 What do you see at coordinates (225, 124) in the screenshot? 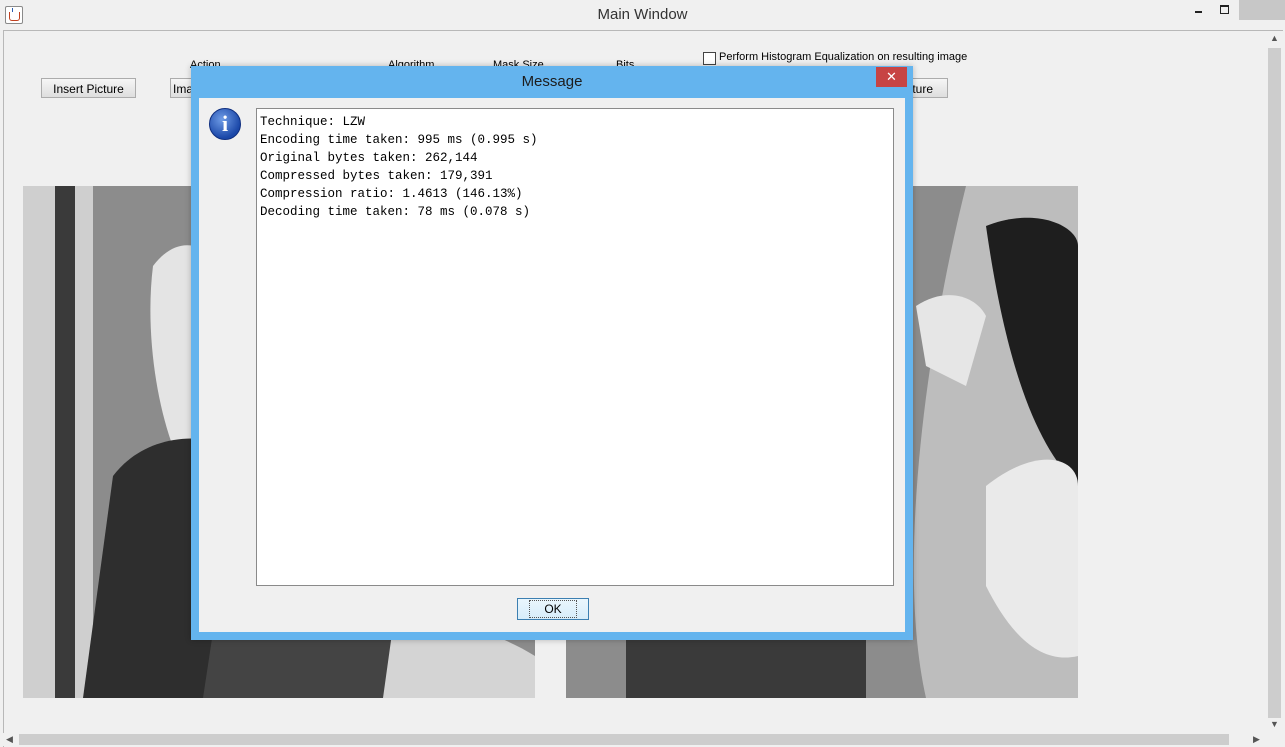
I see `information-icon: i` at bounding box center [225, 124].